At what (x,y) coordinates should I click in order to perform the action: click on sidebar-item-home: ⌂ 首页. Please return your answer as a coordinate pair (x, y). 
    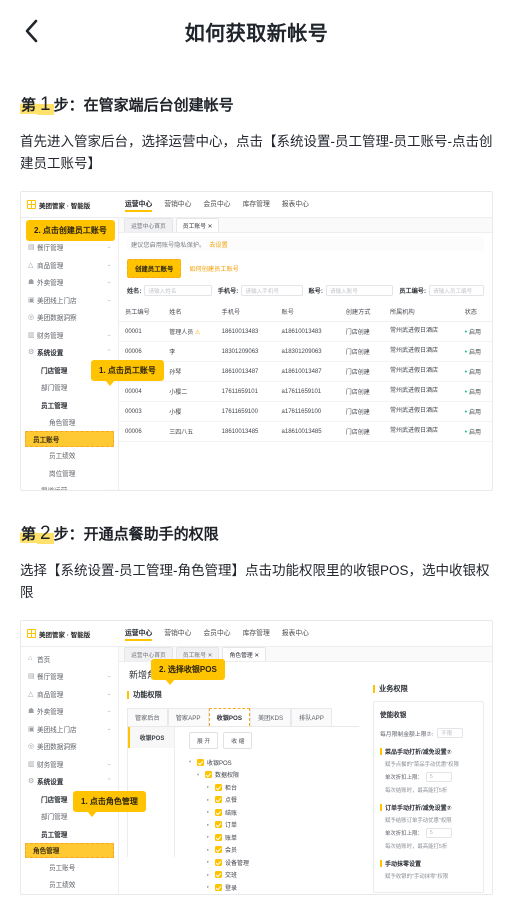
    Looking at the image, I should click on (69, 659).